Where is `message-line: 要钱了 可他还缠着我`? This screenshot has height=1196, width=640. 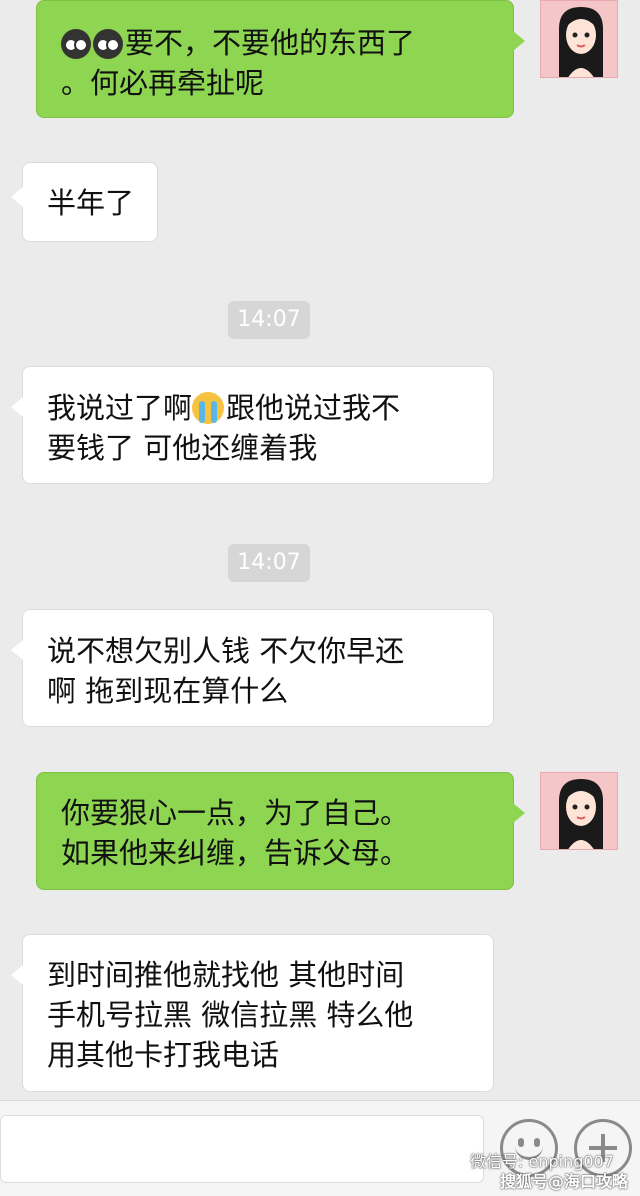
message-line: 要钱了 可他还缠着我 is located at coordinates (182, 448).